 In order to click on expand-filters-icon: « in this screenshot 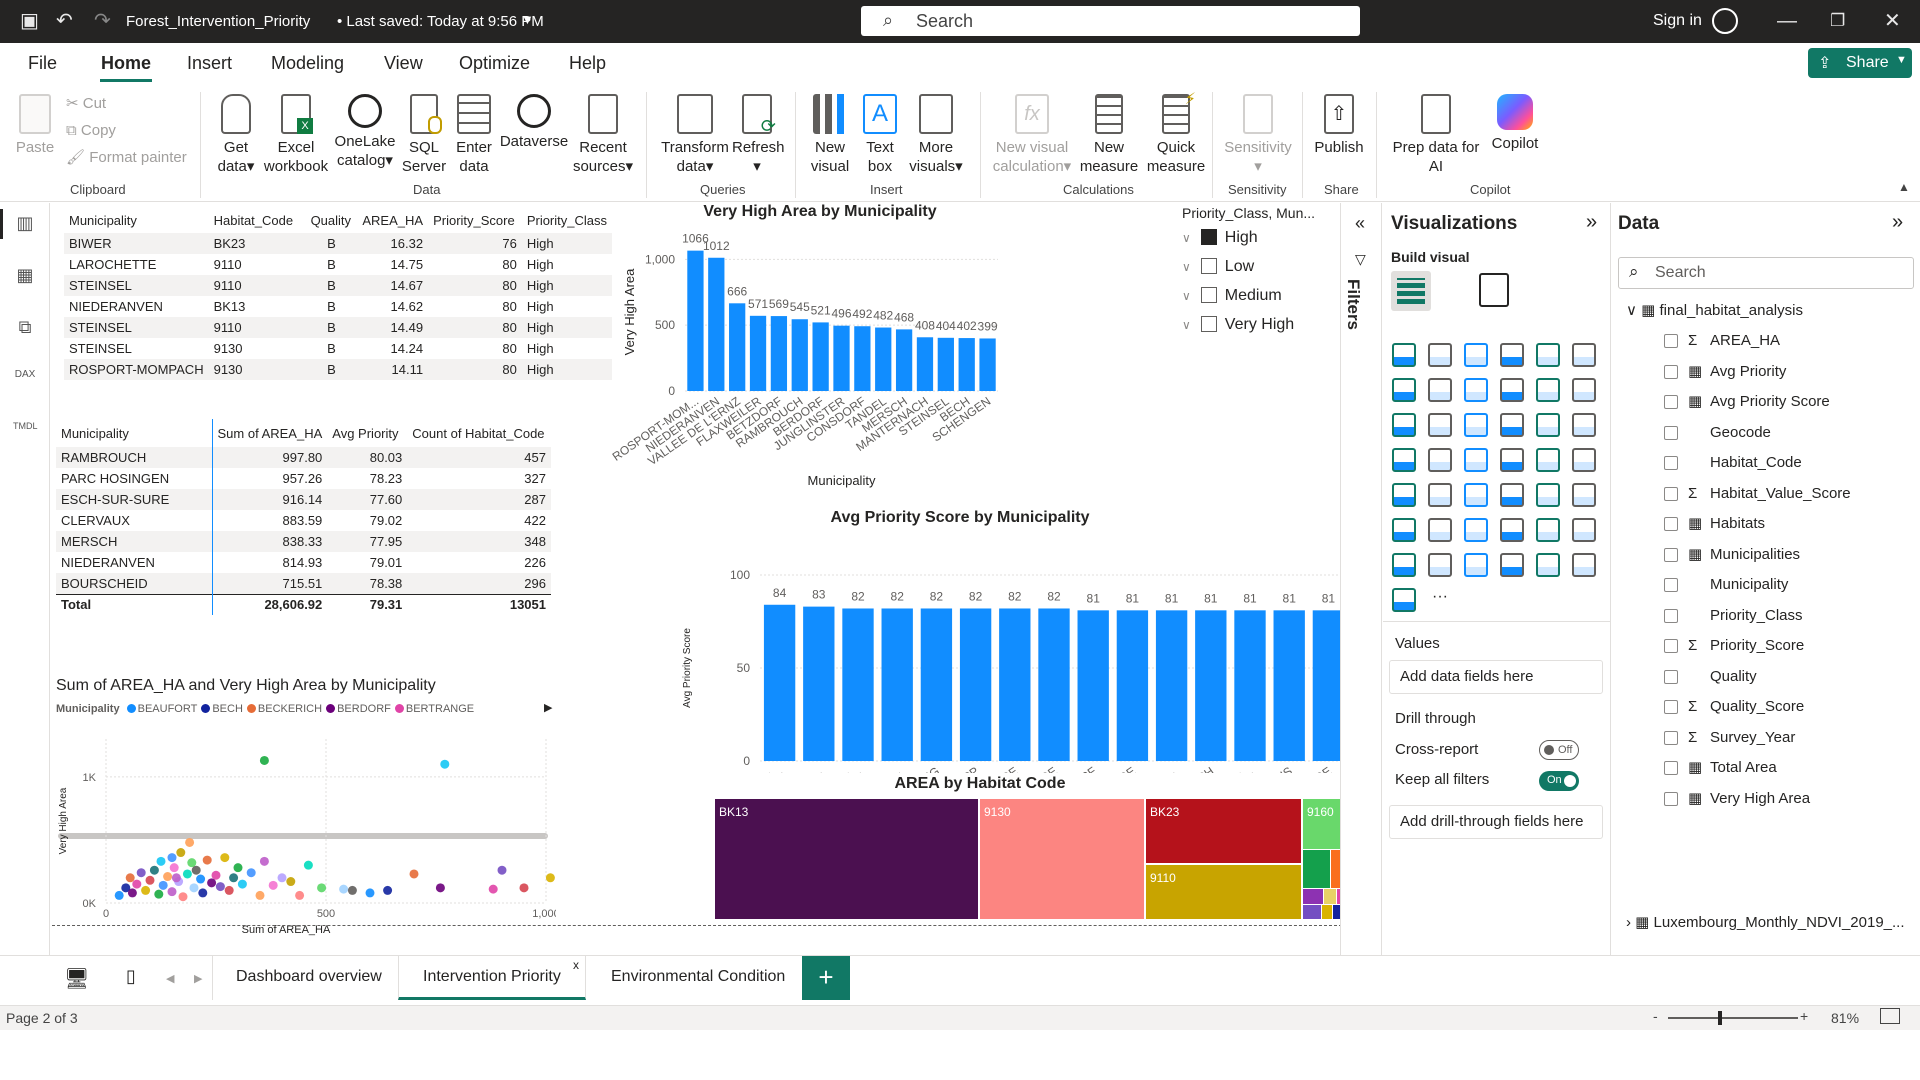, I will do `click(1360, 223)`.